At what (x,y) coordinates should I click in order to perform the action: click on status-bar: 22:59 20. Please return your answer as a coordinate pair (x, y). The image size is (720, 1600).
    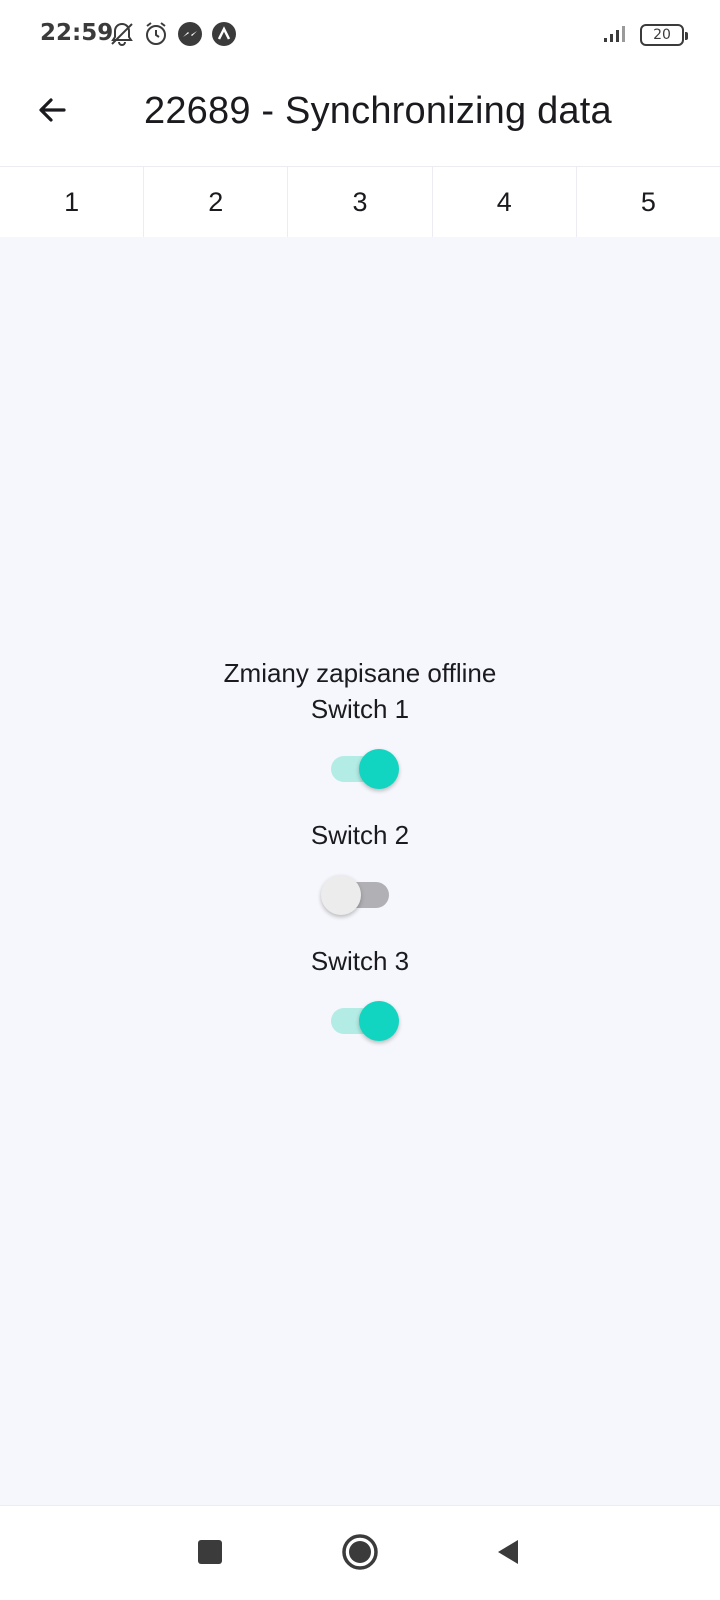
    Looking at the image, I should click on (360, 35).